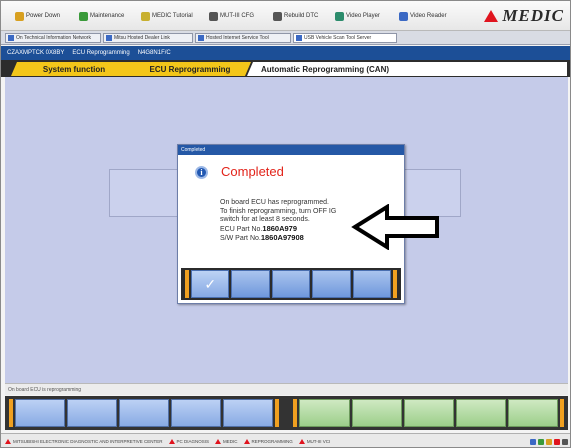  Describe the element at coordinates (363, 16) in the screenshot. I see `launcher-label: Video Player` at that location.